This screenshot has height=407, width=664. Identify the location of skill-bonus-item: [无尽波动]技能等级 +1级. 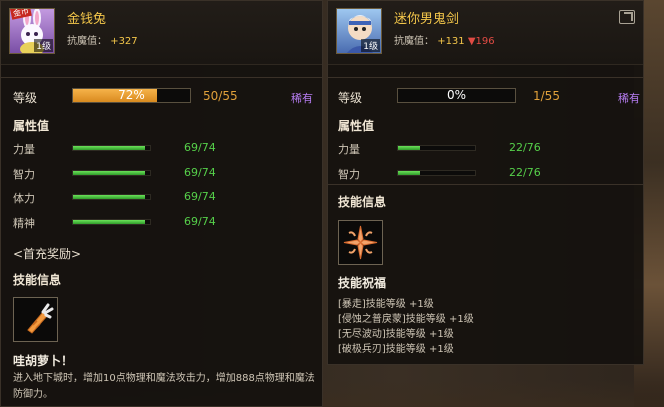
(396, 334).